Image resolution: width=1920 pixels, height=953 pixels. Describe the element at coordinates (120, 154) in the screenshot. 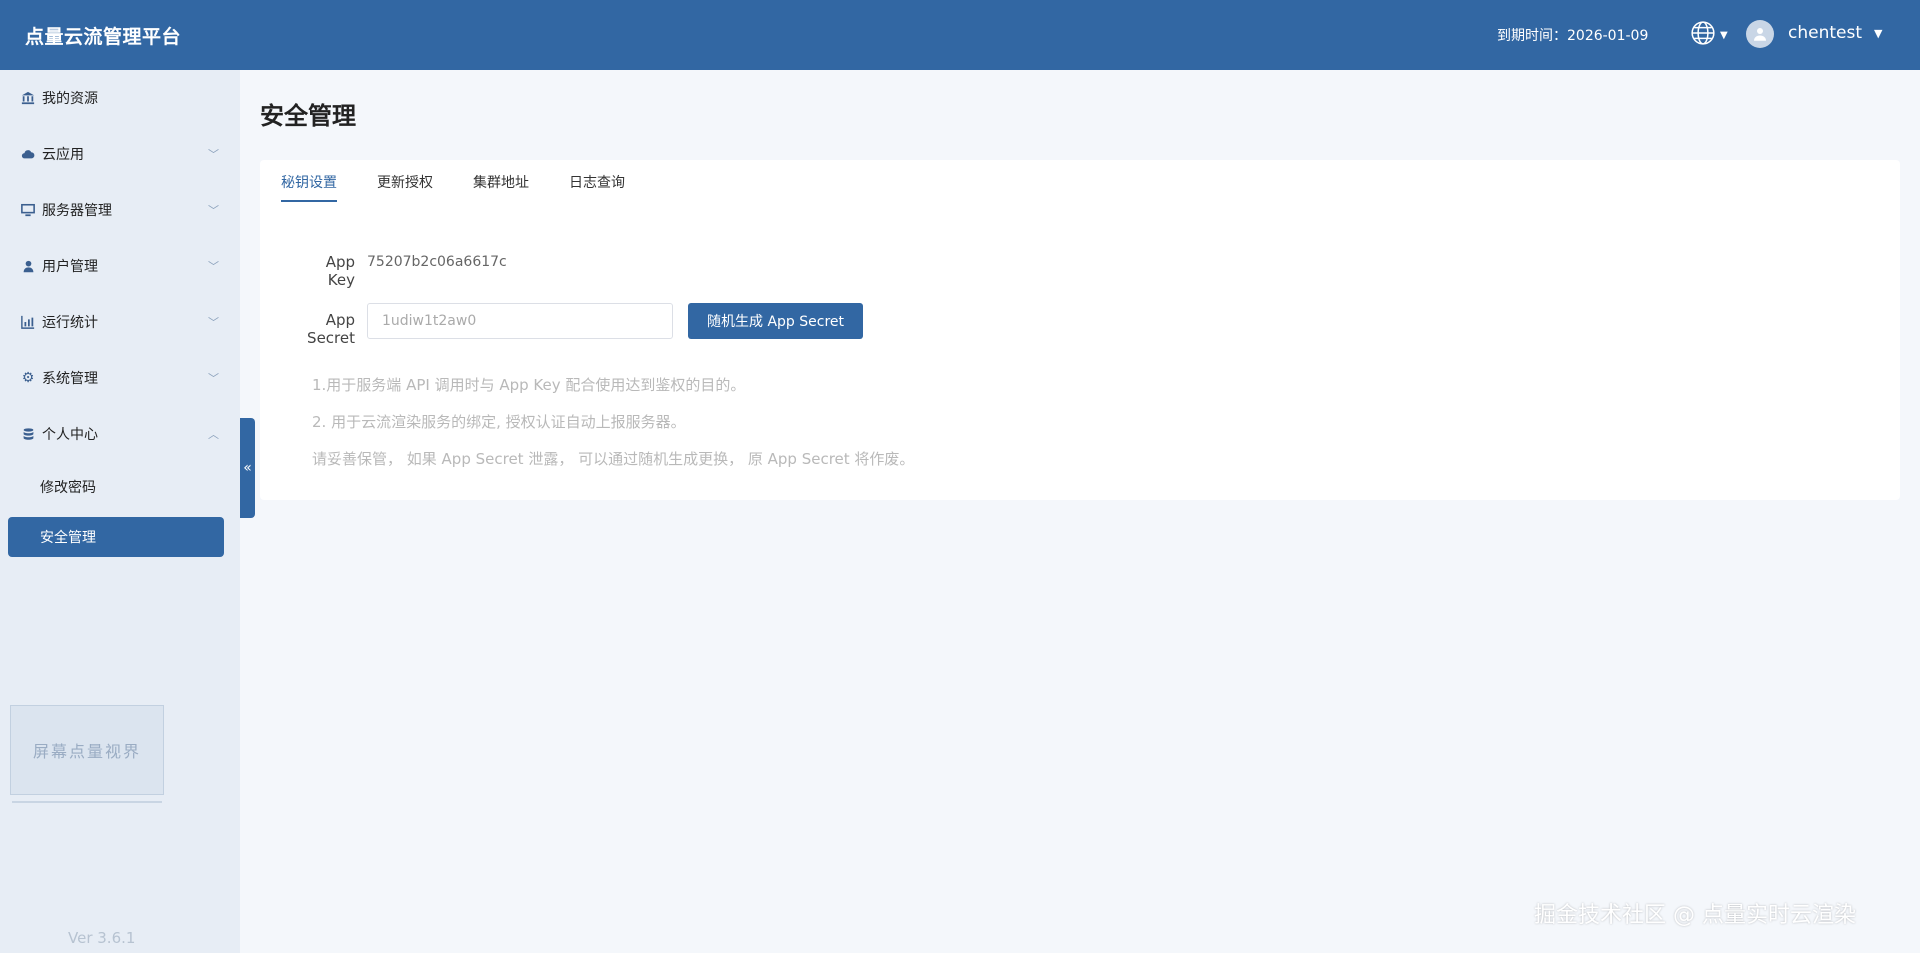

I see `sidebar-item-cloud-apps: 云应用 ﹀` at that location.